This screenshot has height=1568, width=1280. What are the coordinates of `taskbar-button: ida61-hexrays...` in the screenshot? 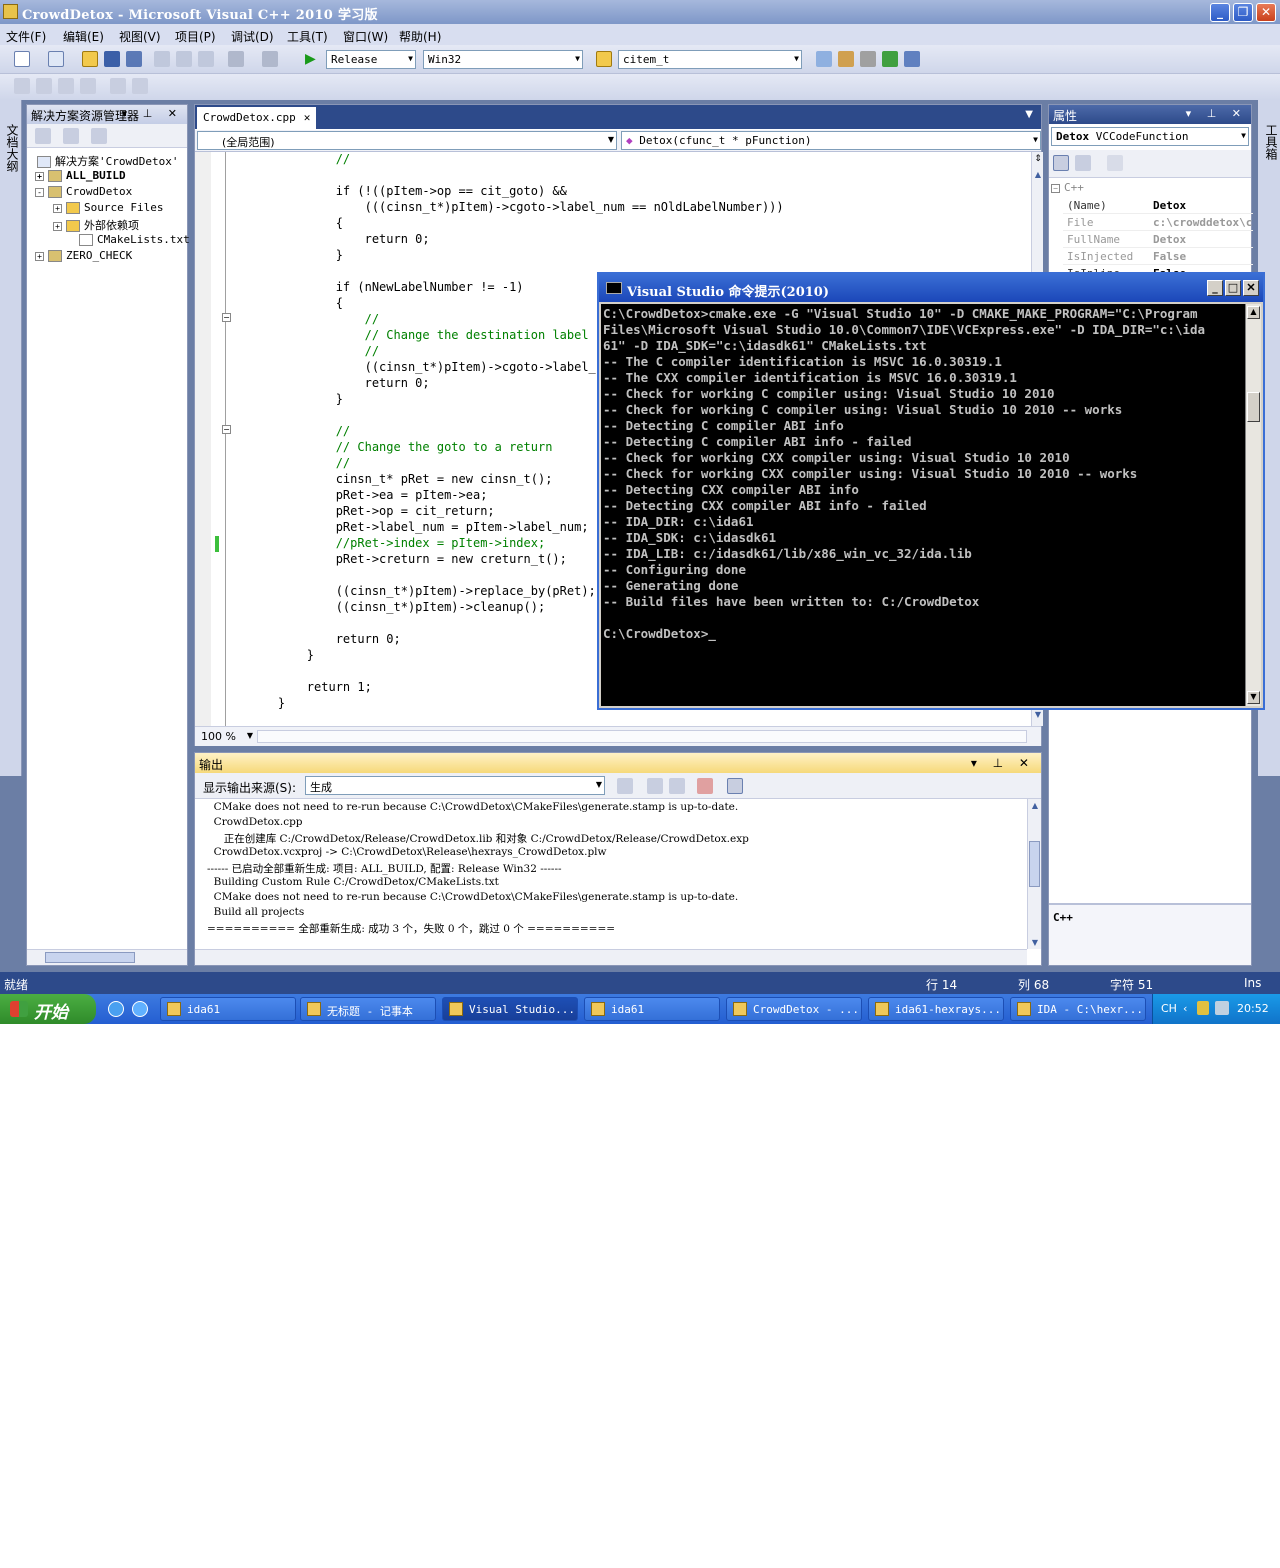 It's located at (936, 1009).